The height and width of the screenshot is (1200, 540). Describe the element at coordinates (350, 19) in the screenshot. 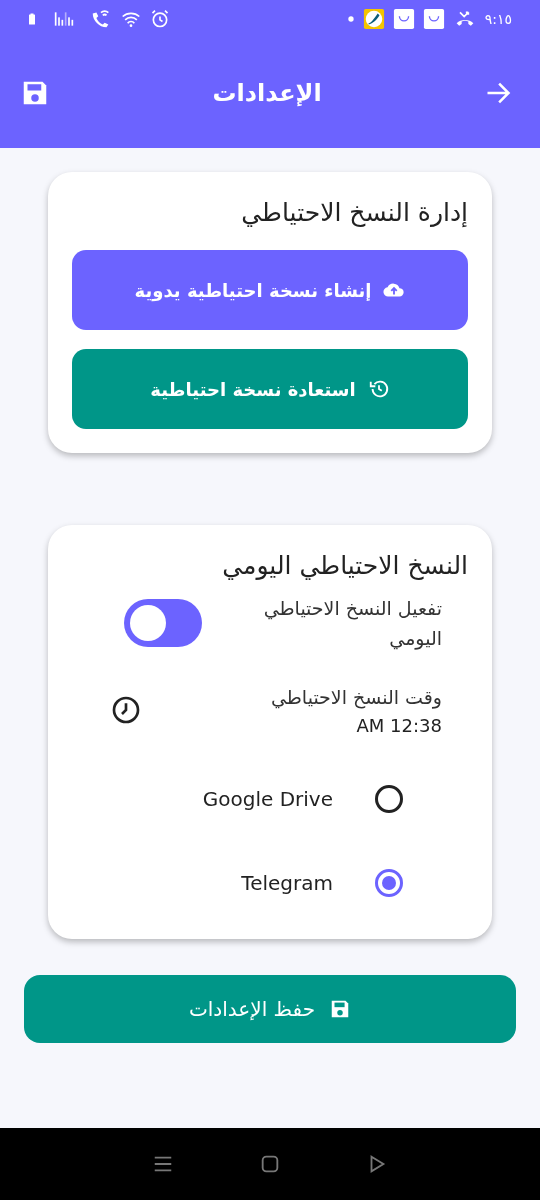

I see `dot-icon` at that location.